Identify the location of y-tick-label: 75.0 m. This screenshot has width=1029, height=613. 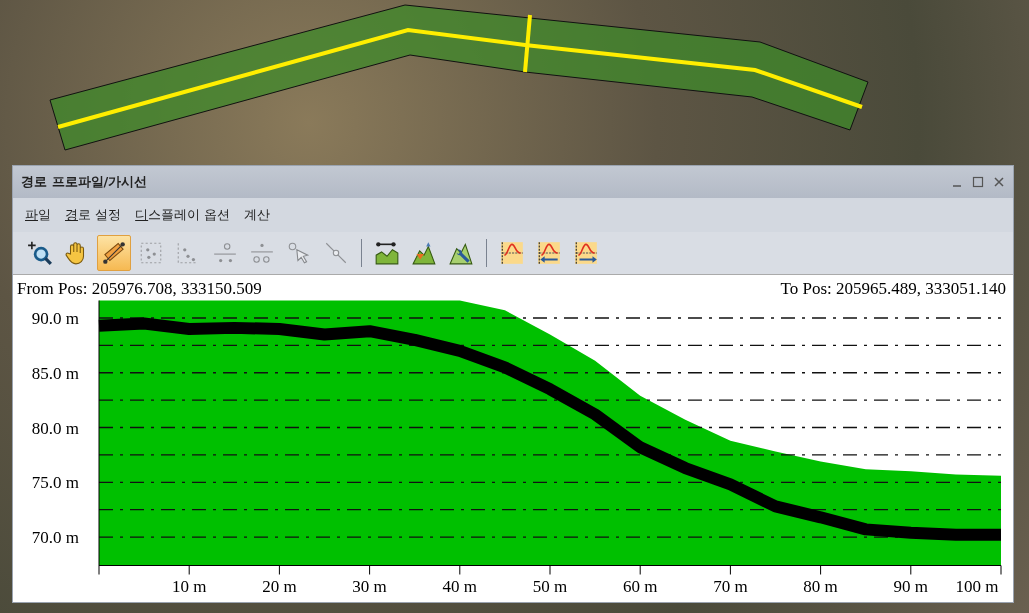
(55, 483).